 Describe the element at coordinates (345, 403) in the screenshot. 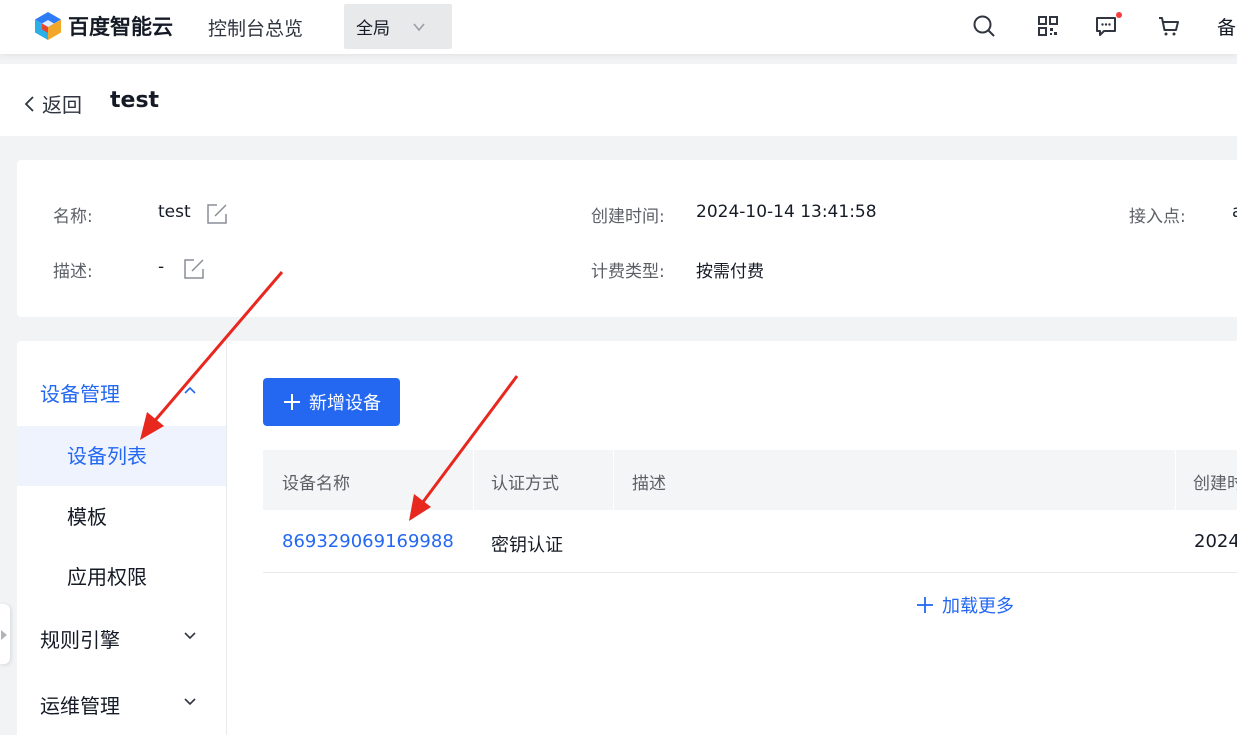

I see `add-device-label: 新增设备` at that location.